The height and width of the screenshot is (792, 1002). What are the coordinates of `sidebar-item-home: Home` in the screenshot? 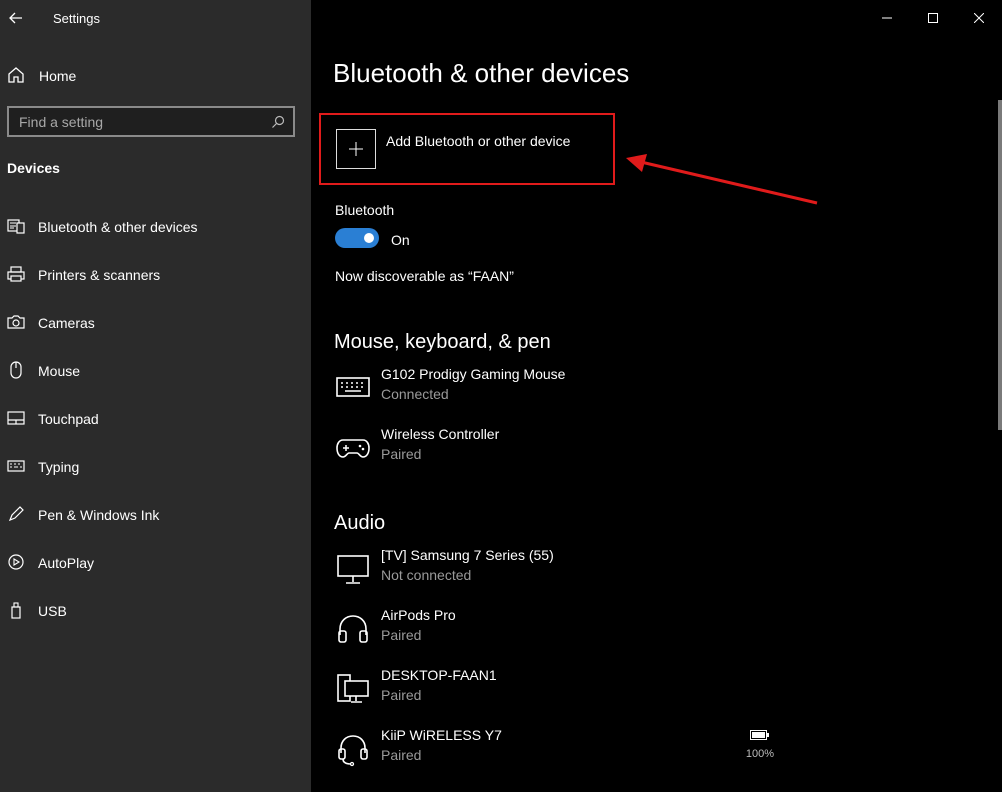 It's located at (155, 76).